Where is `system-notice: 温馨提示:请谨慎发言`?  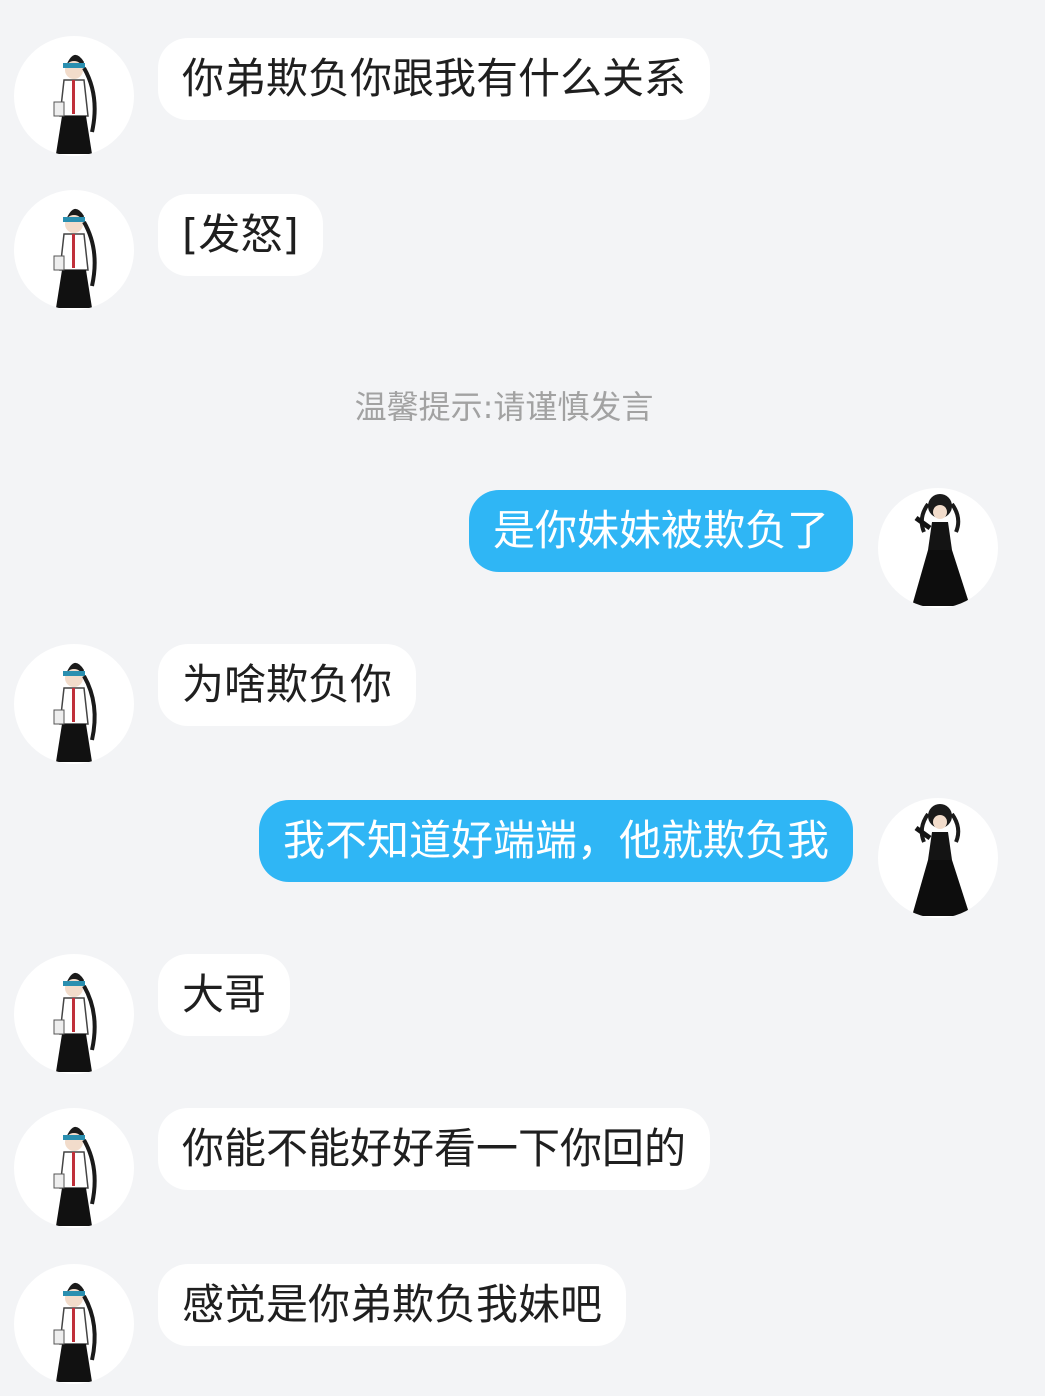 system-notice: 温馨提示:请谨慎发言 is located at coordinates (504, 407).